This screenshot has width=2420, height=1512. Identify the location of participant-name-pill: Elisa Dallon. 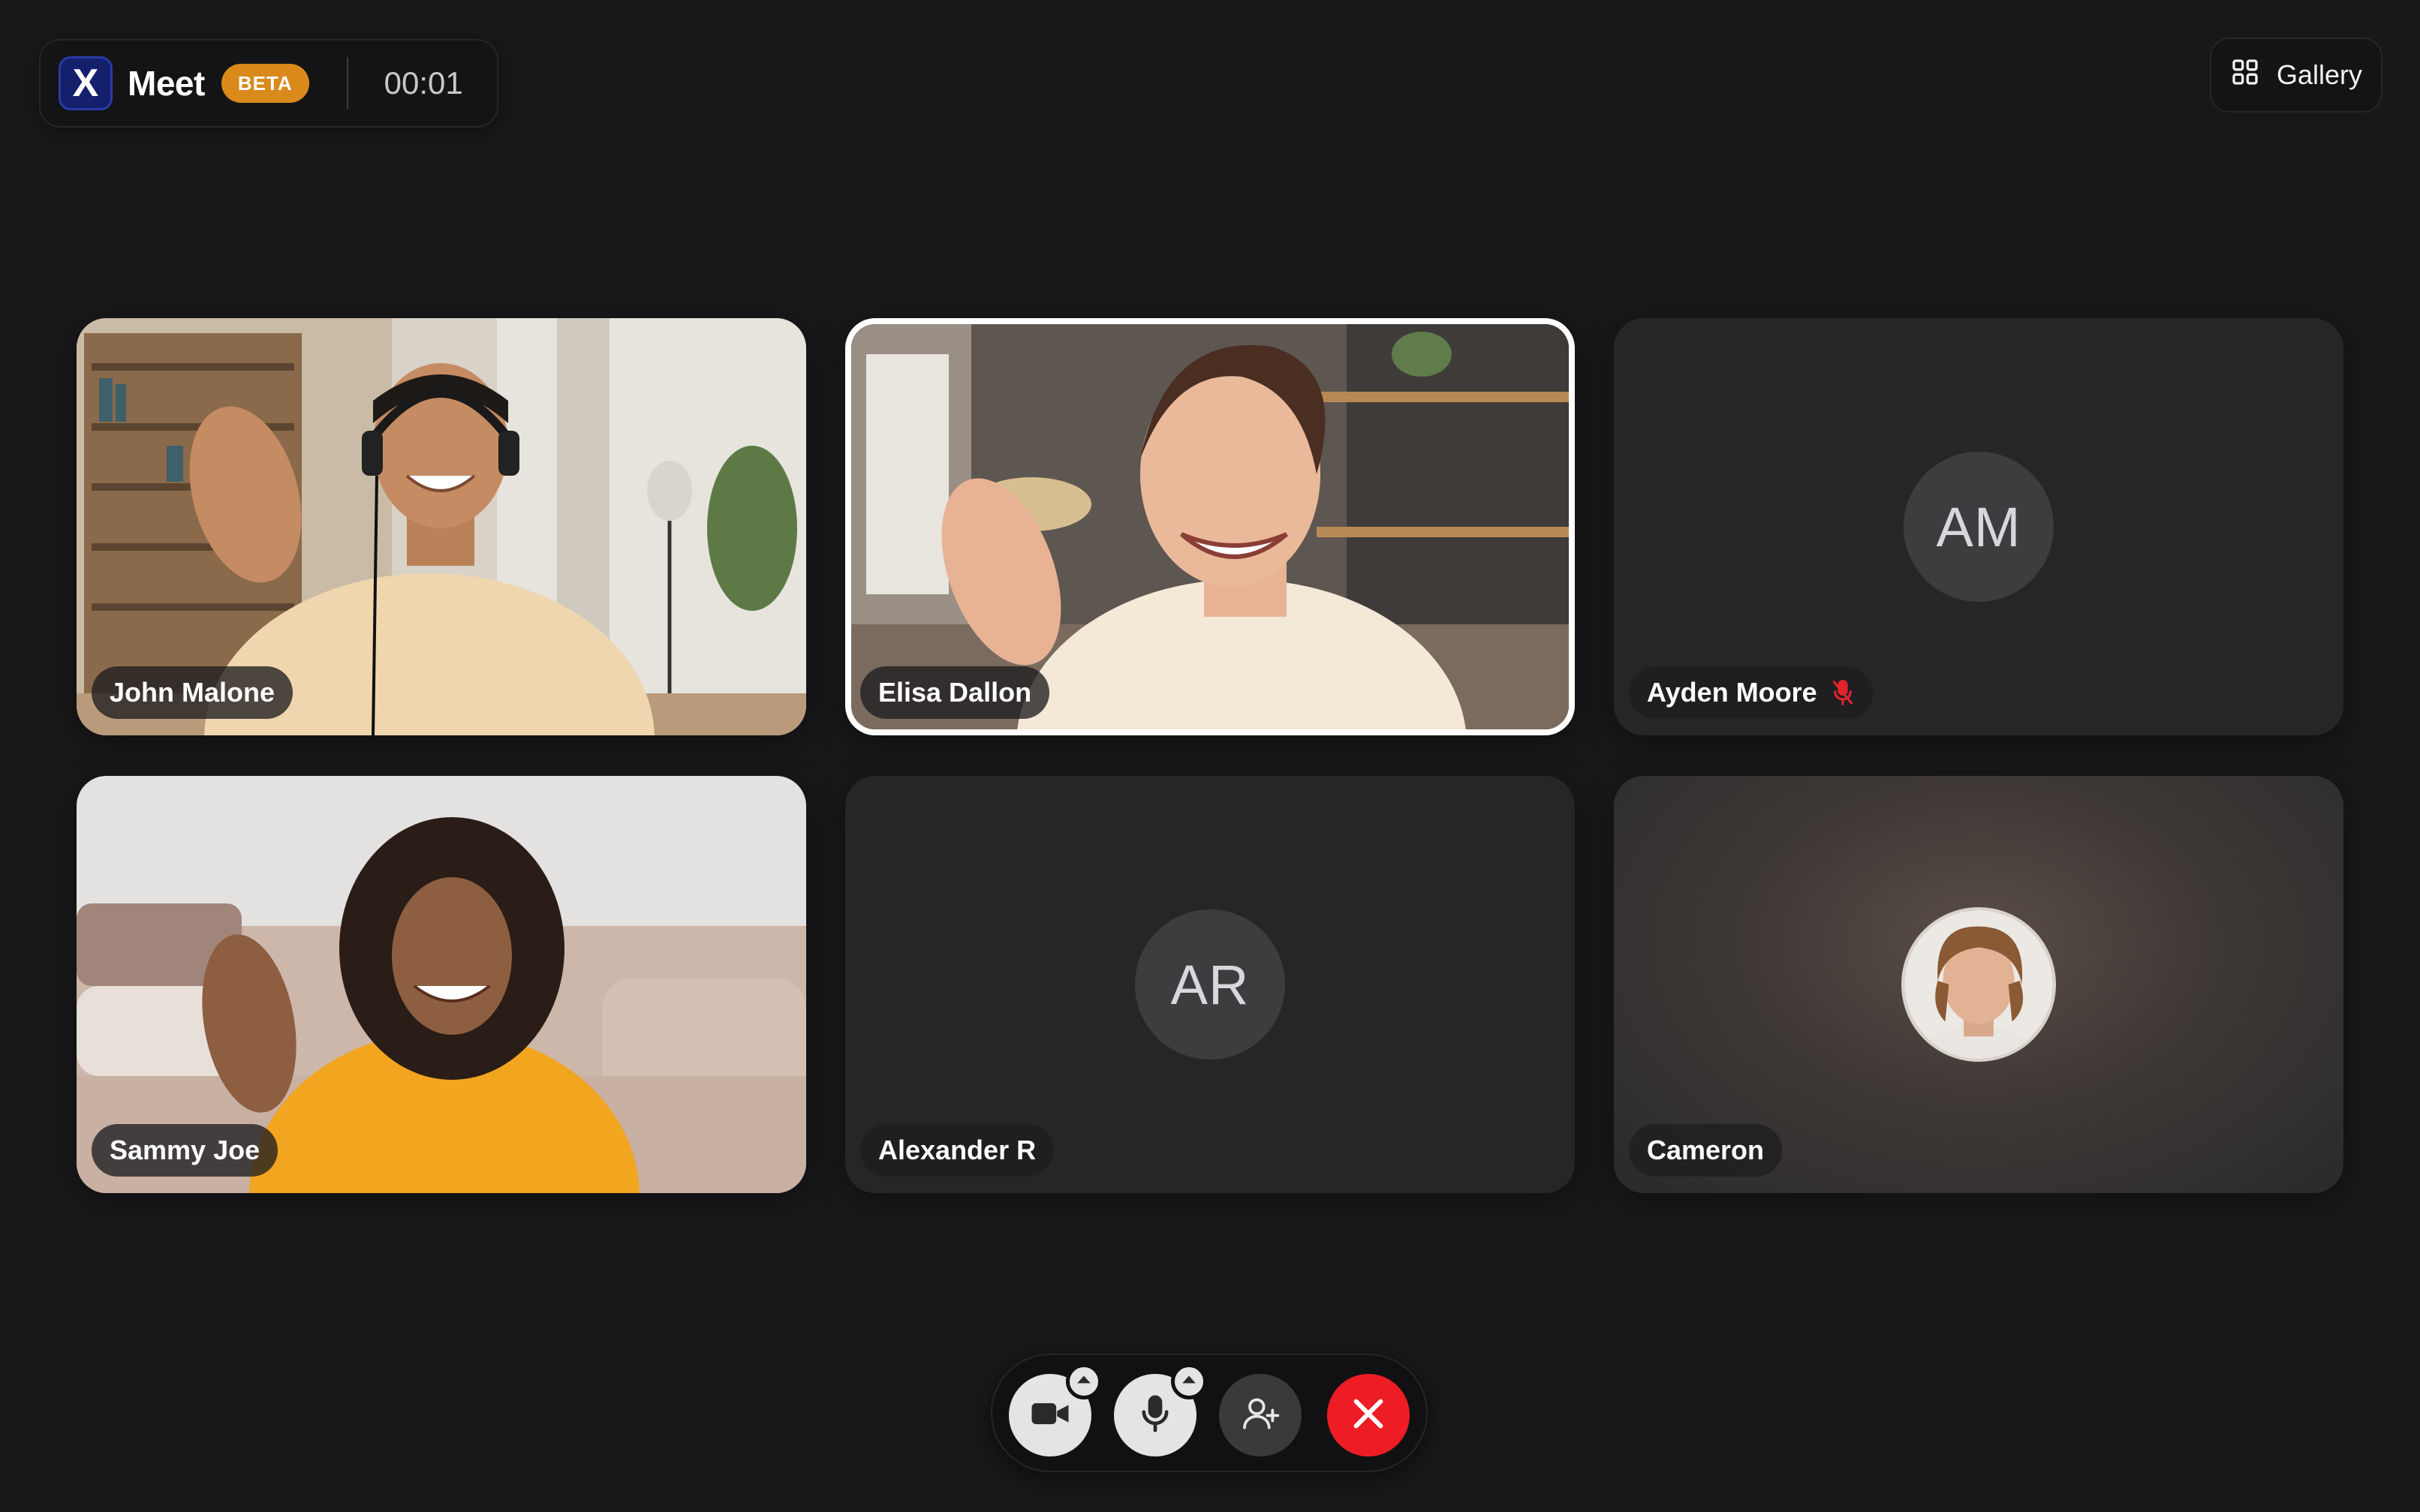
(955, 692).